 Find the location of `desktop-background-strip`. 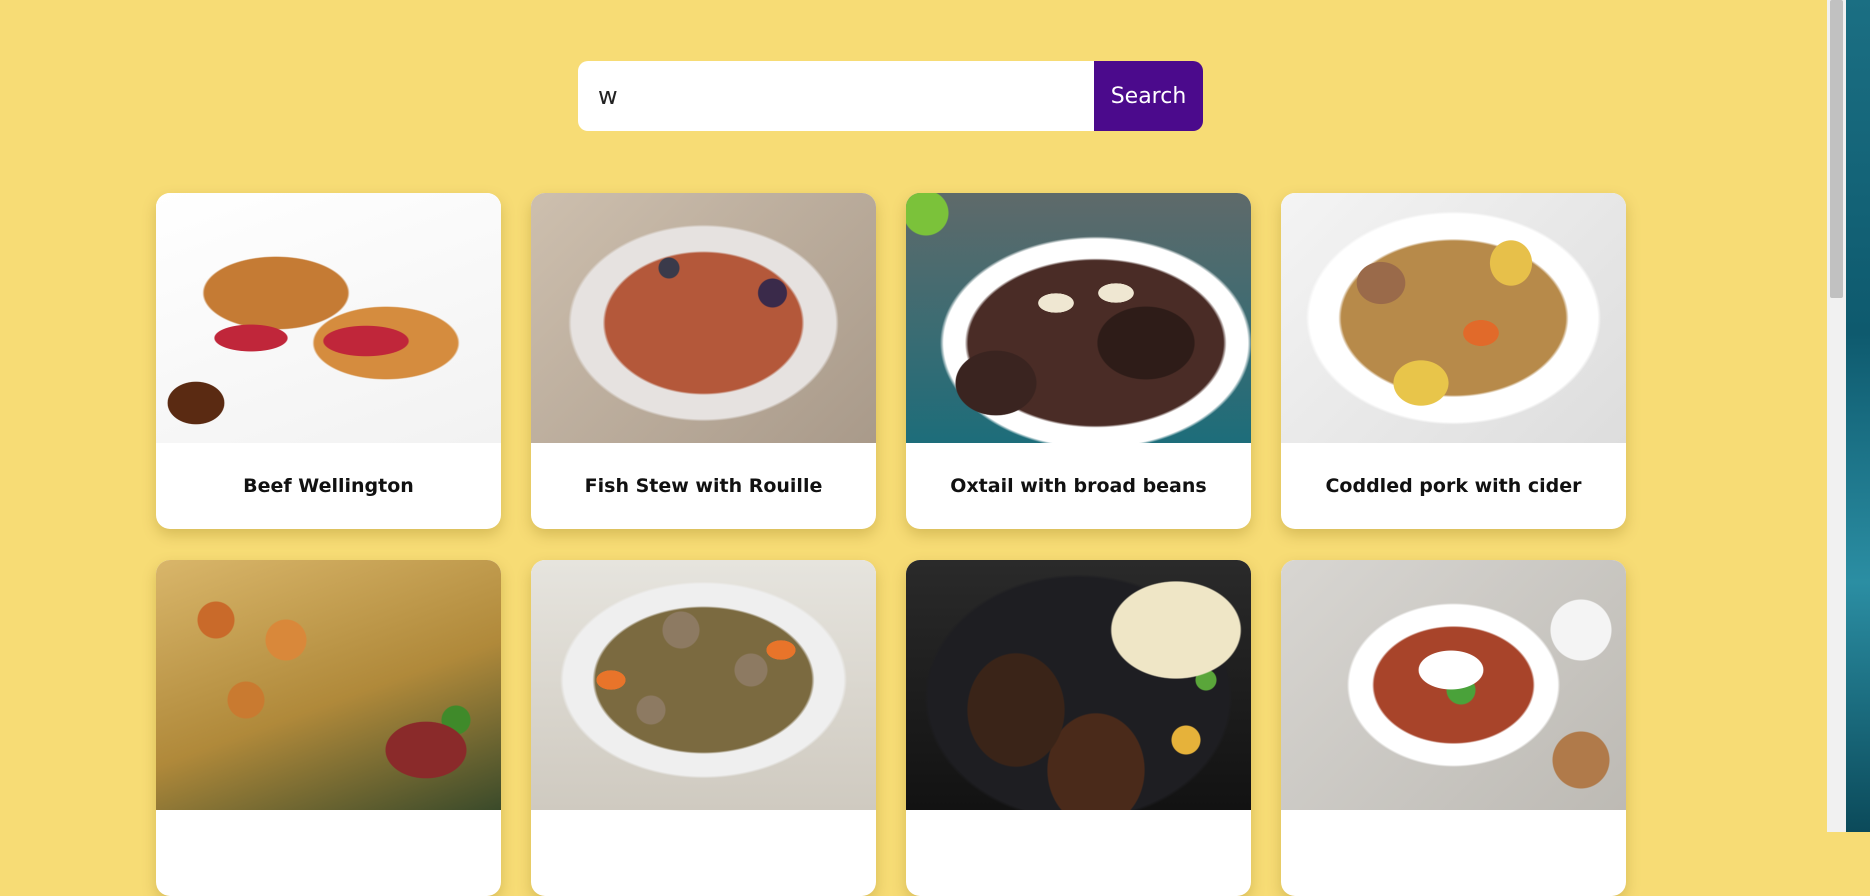

desktop-background-strip is located at coordinates (1858, 416).